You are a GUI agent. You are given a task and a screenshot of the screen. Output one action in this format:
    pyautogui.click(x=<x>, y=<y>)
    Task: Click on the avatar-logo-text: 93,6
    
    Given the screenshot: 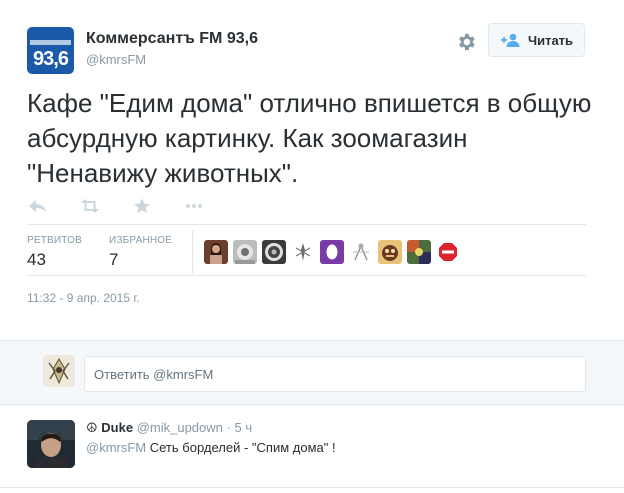 What is the action you would take?
    pyautogui.click(x=51, y=59)
    